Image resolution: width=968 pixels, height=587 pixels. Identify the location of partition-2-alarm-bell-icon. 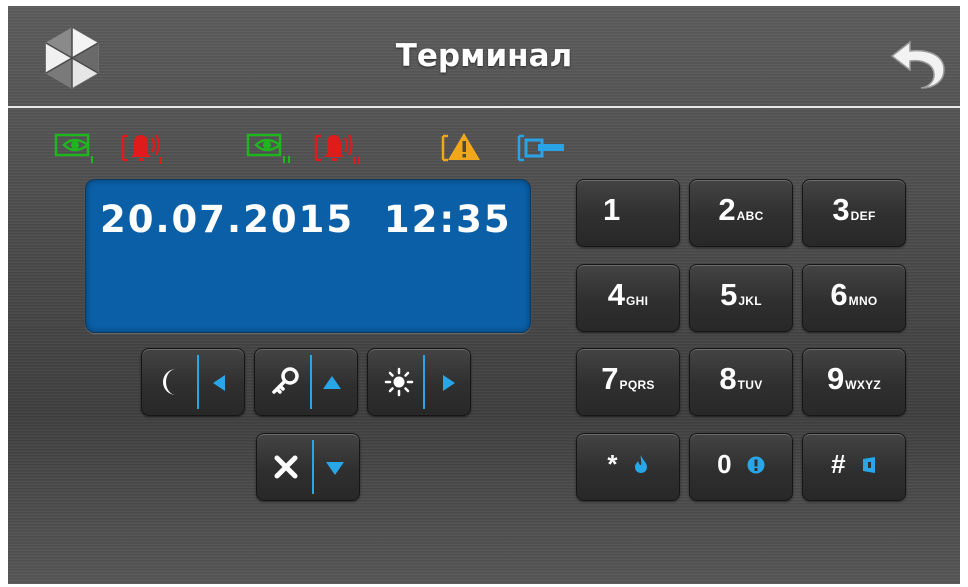
(337, 149).